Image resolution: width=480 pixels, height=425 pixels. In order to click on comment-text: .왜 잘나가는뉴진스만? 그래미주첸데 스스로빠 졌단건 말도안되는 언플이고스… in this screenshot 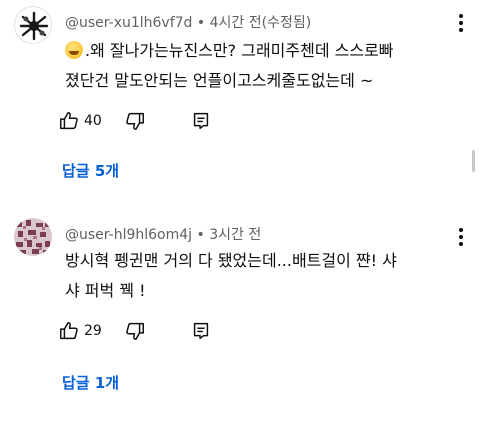, I will do `click(250, 66)`.